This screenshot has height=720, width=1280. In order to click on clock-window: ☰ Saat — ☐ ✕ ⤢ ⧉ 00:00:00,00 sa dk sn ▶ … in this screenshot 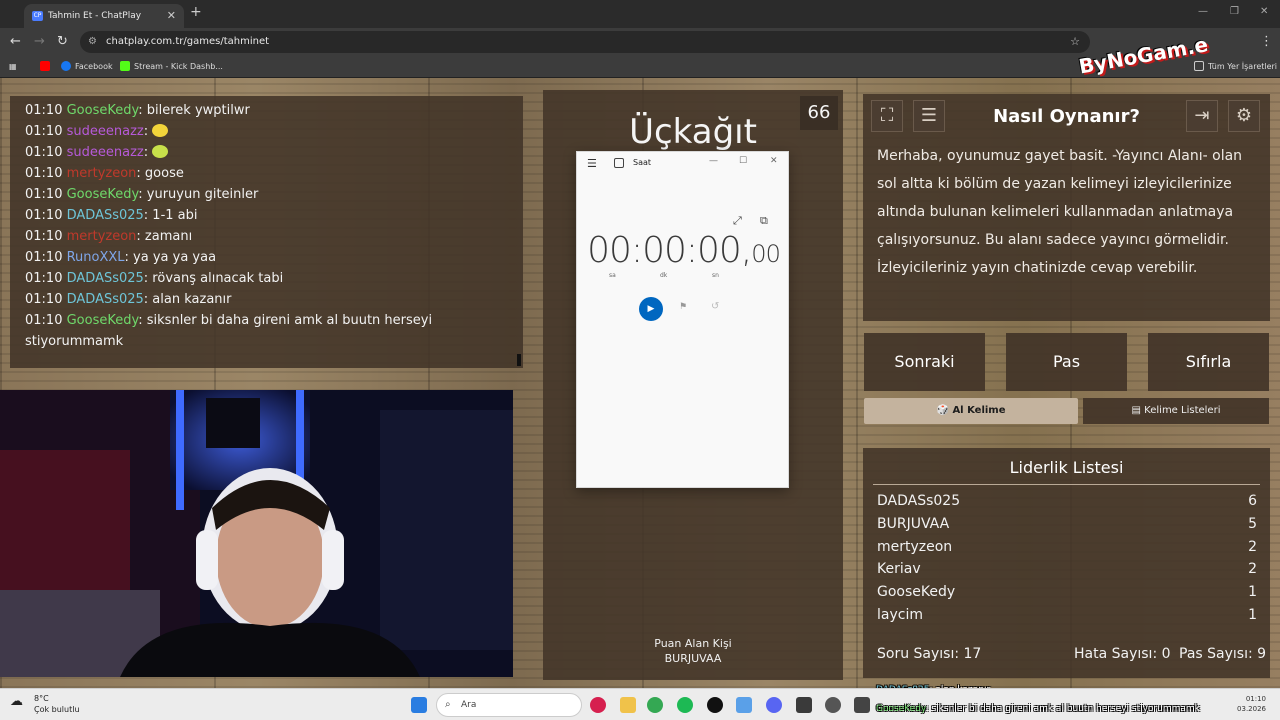, I will do `click(682, 319)`.